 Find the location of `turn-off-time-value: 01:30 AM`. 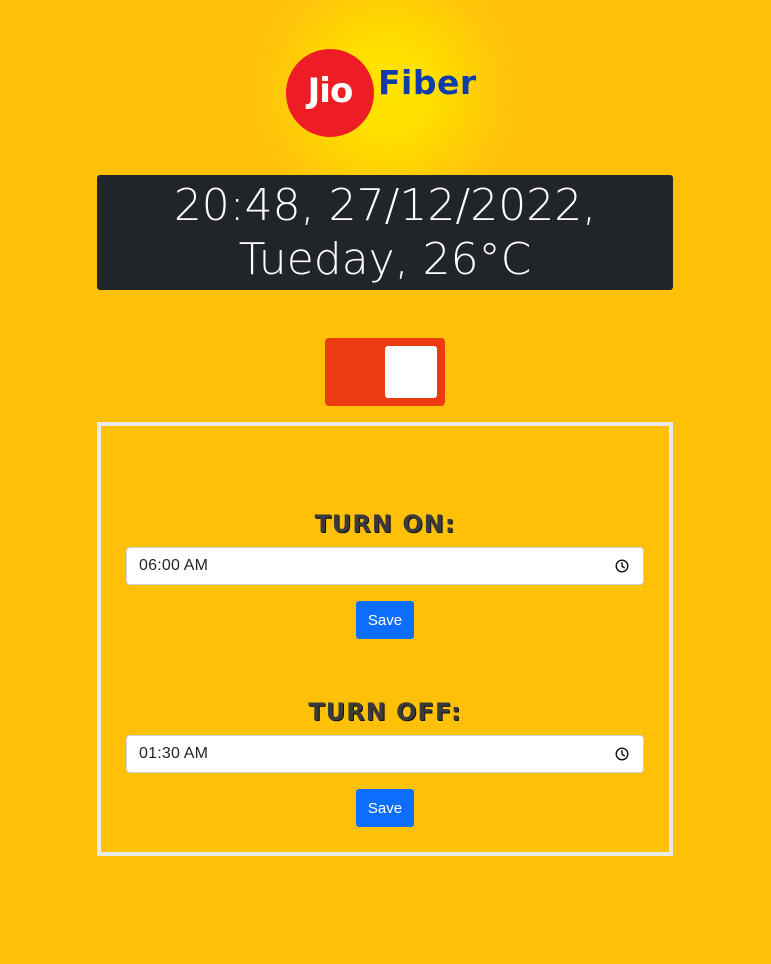

turn-off-time-value: 01:30 AM is located at coordinates (174, 753).